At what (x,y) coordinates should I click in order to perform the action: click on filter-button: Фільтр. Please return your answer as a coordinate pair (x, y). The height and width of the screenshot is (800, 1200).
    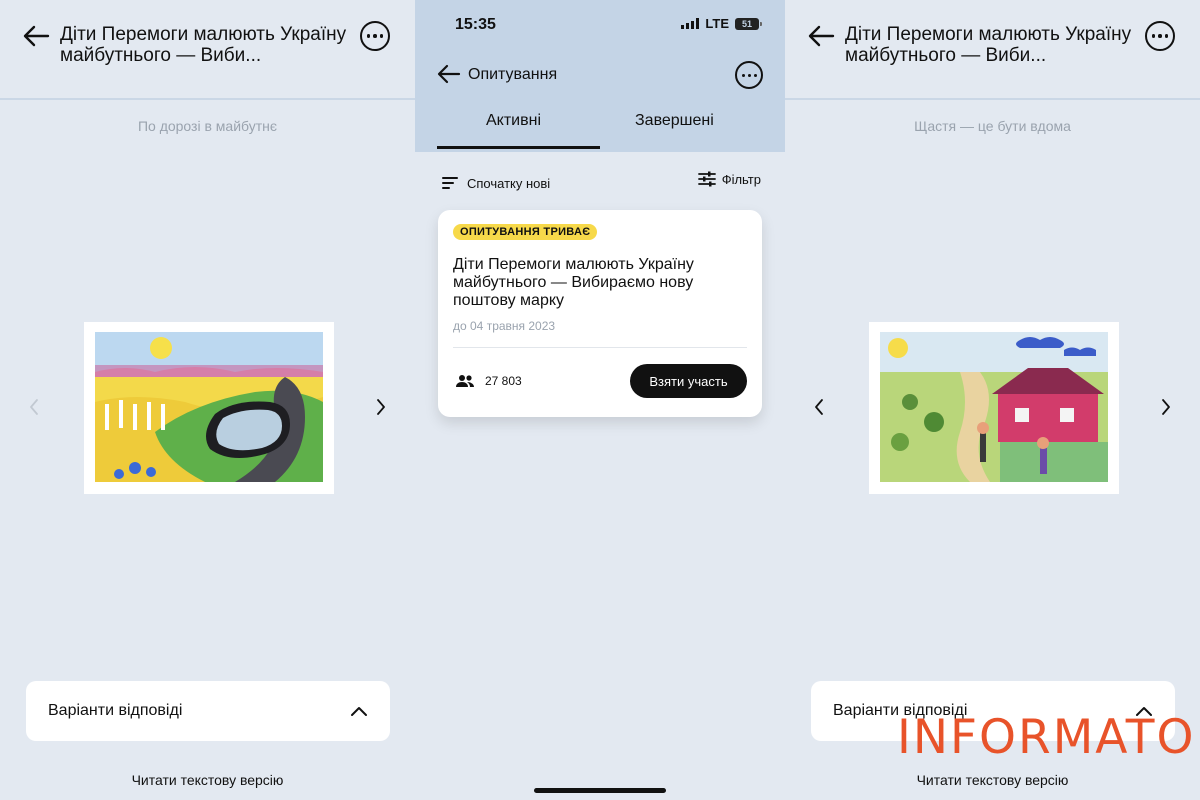
    Looking at the image, I should click on (729, 179).